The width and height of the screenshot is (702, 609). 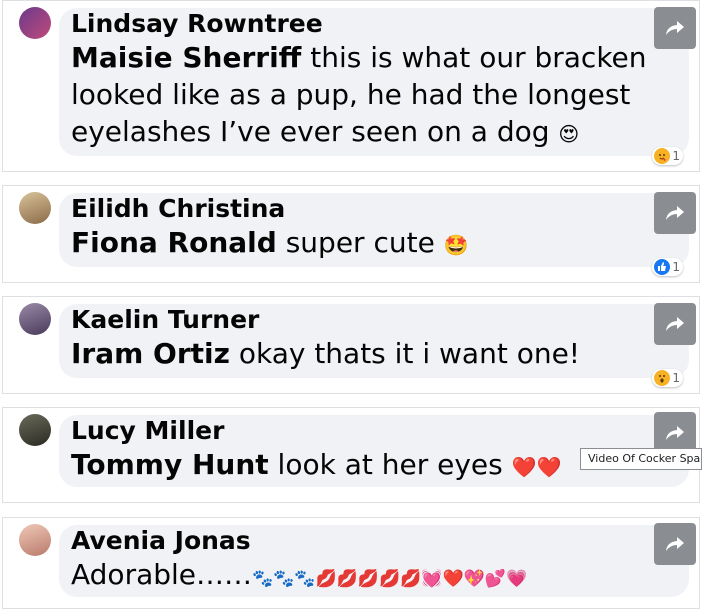 What do you see at coordinates (405, 353) in the screenshot?
I see `comment-body: okay thats it i want one!` at bounding box center [405, 353].